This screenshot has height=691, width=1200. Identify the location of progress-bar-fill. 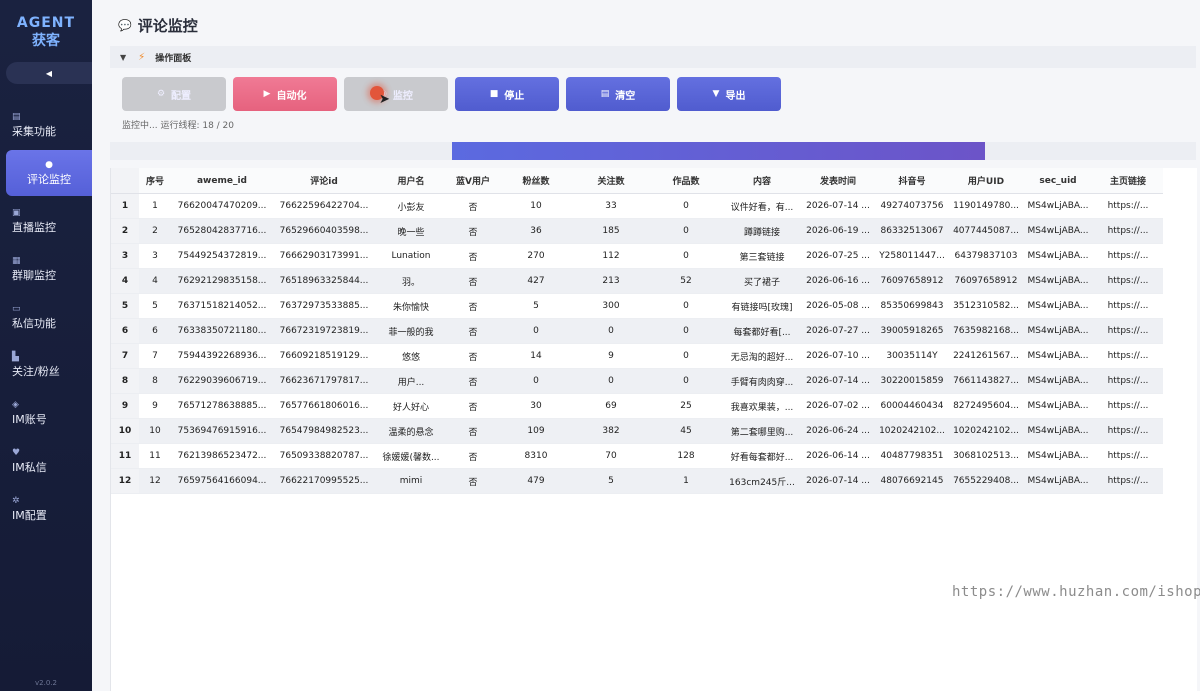
(718, 151).